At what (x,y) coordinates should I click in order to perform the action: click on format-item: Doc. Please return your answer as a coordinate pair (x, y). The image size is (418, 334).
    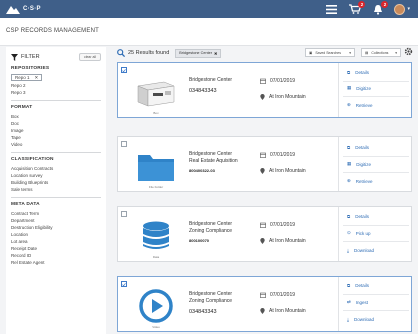
    Looking at the image, I should click on (56, 123).